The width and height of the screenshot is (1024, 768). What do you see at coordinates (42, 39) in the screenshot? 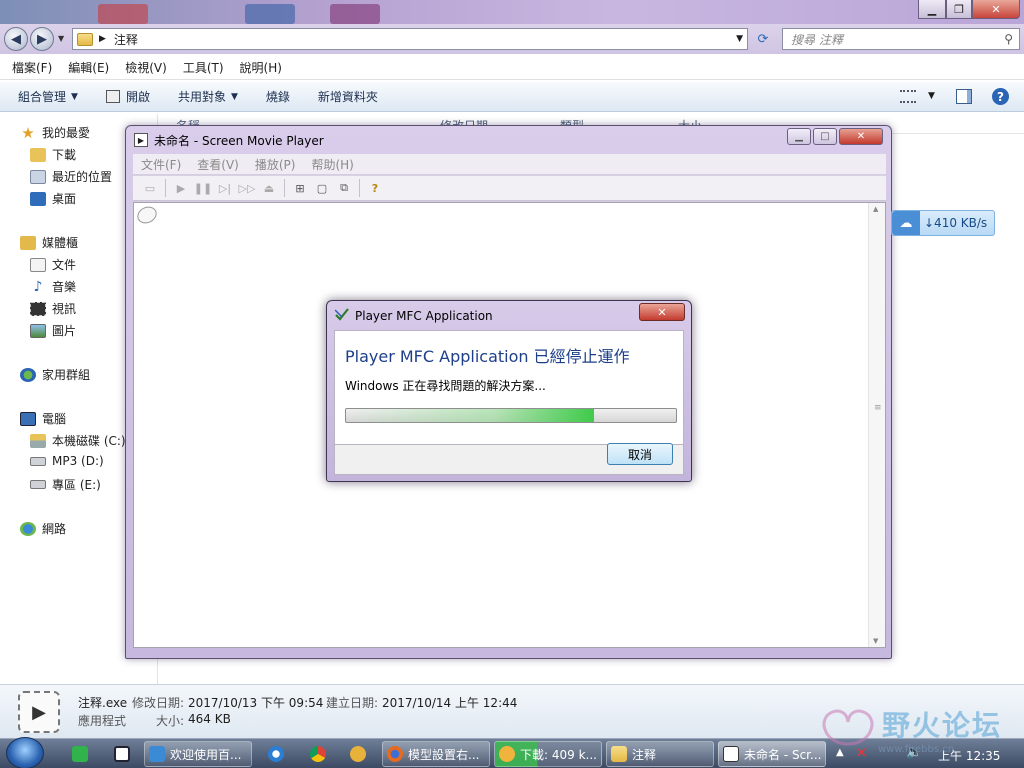
I see `forward-button: ▶` at bounding box center [42, 39].